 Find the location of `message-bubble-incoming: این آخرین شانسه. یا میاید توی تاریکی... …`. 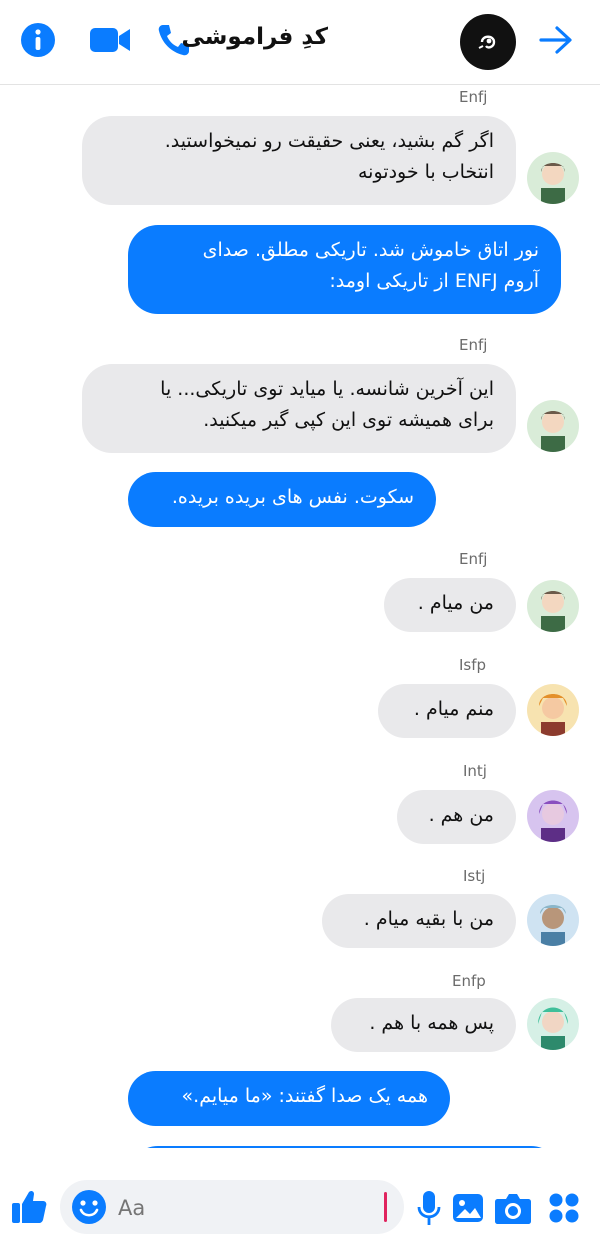

message-bubble-incoming: این آخرین شانسه. یا میاید توی تاریکی... … is located at coordinates (299, 408).